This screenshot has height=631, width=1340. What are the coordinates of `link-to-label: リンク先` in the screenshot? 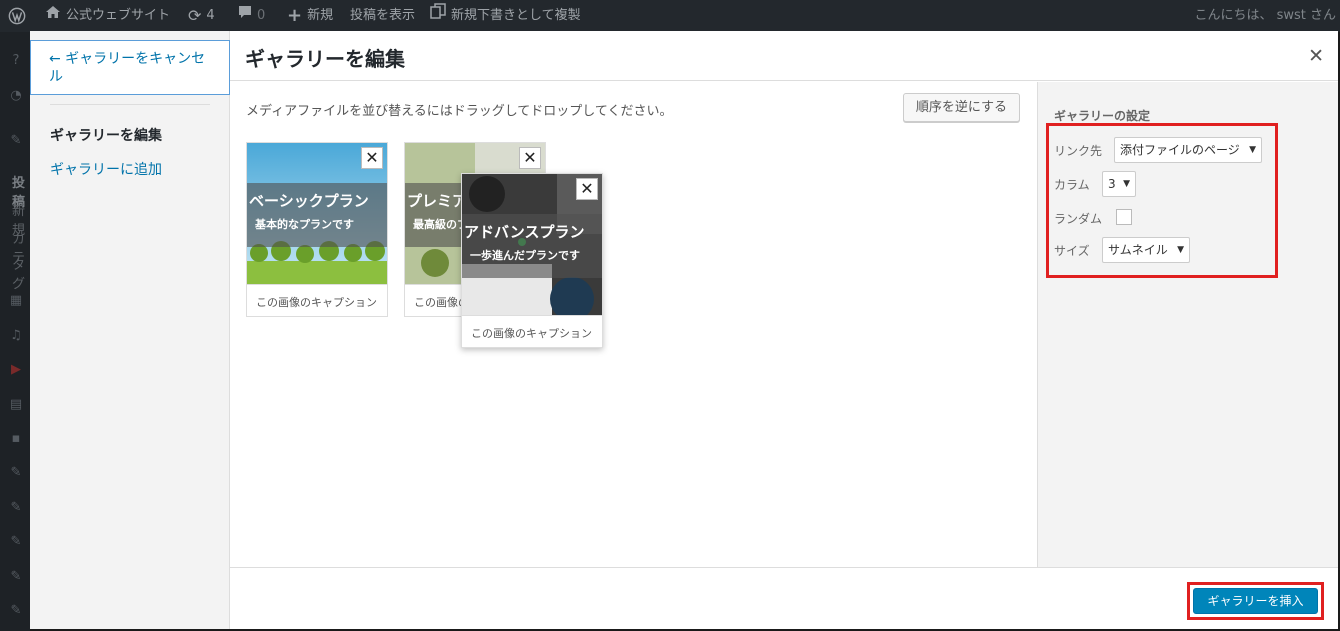 It's located at (1078, 151).